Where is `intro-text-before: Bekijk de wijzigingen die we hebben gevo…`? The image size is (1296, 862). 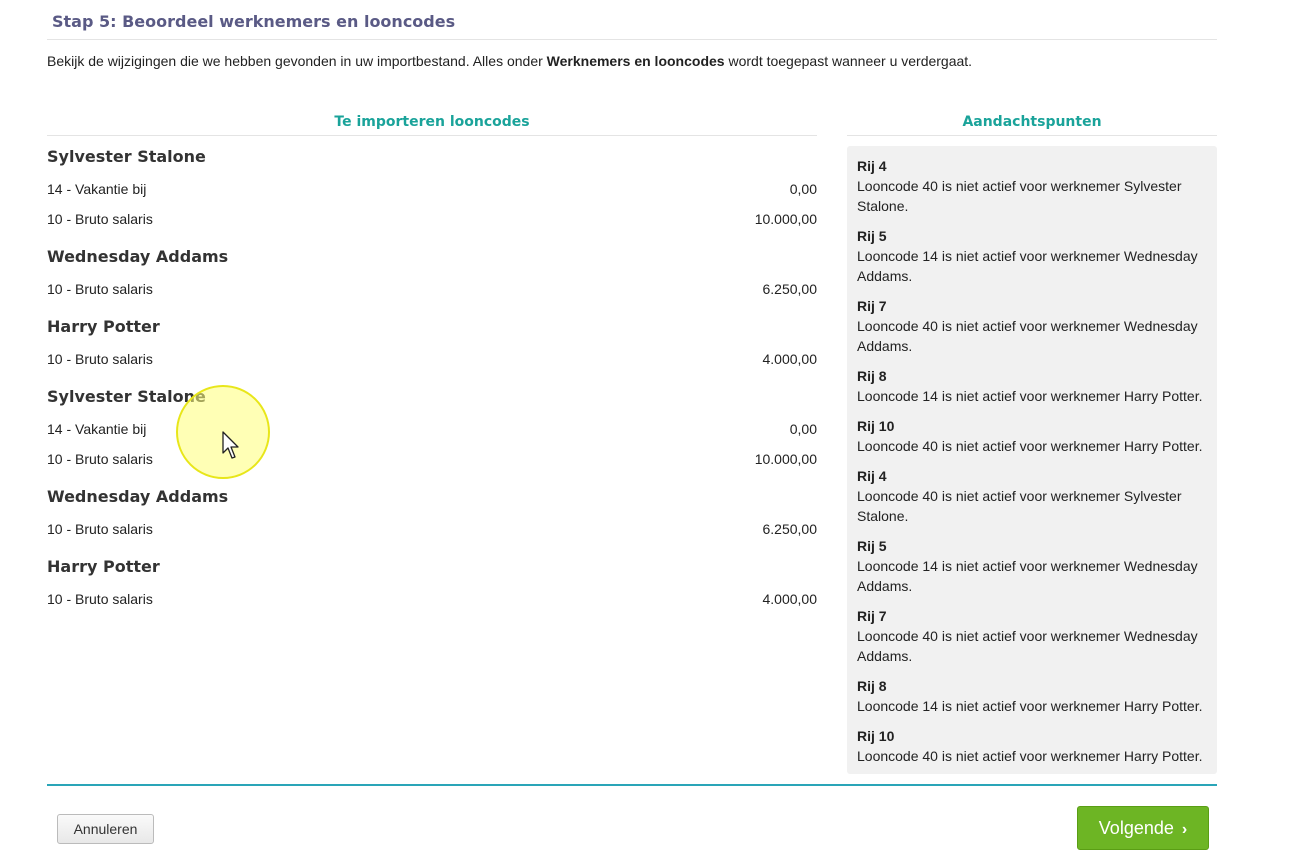
intro-text-before: Bekijk de wijzigingen die we hebben gevo… is located at coordinates (297, 61).